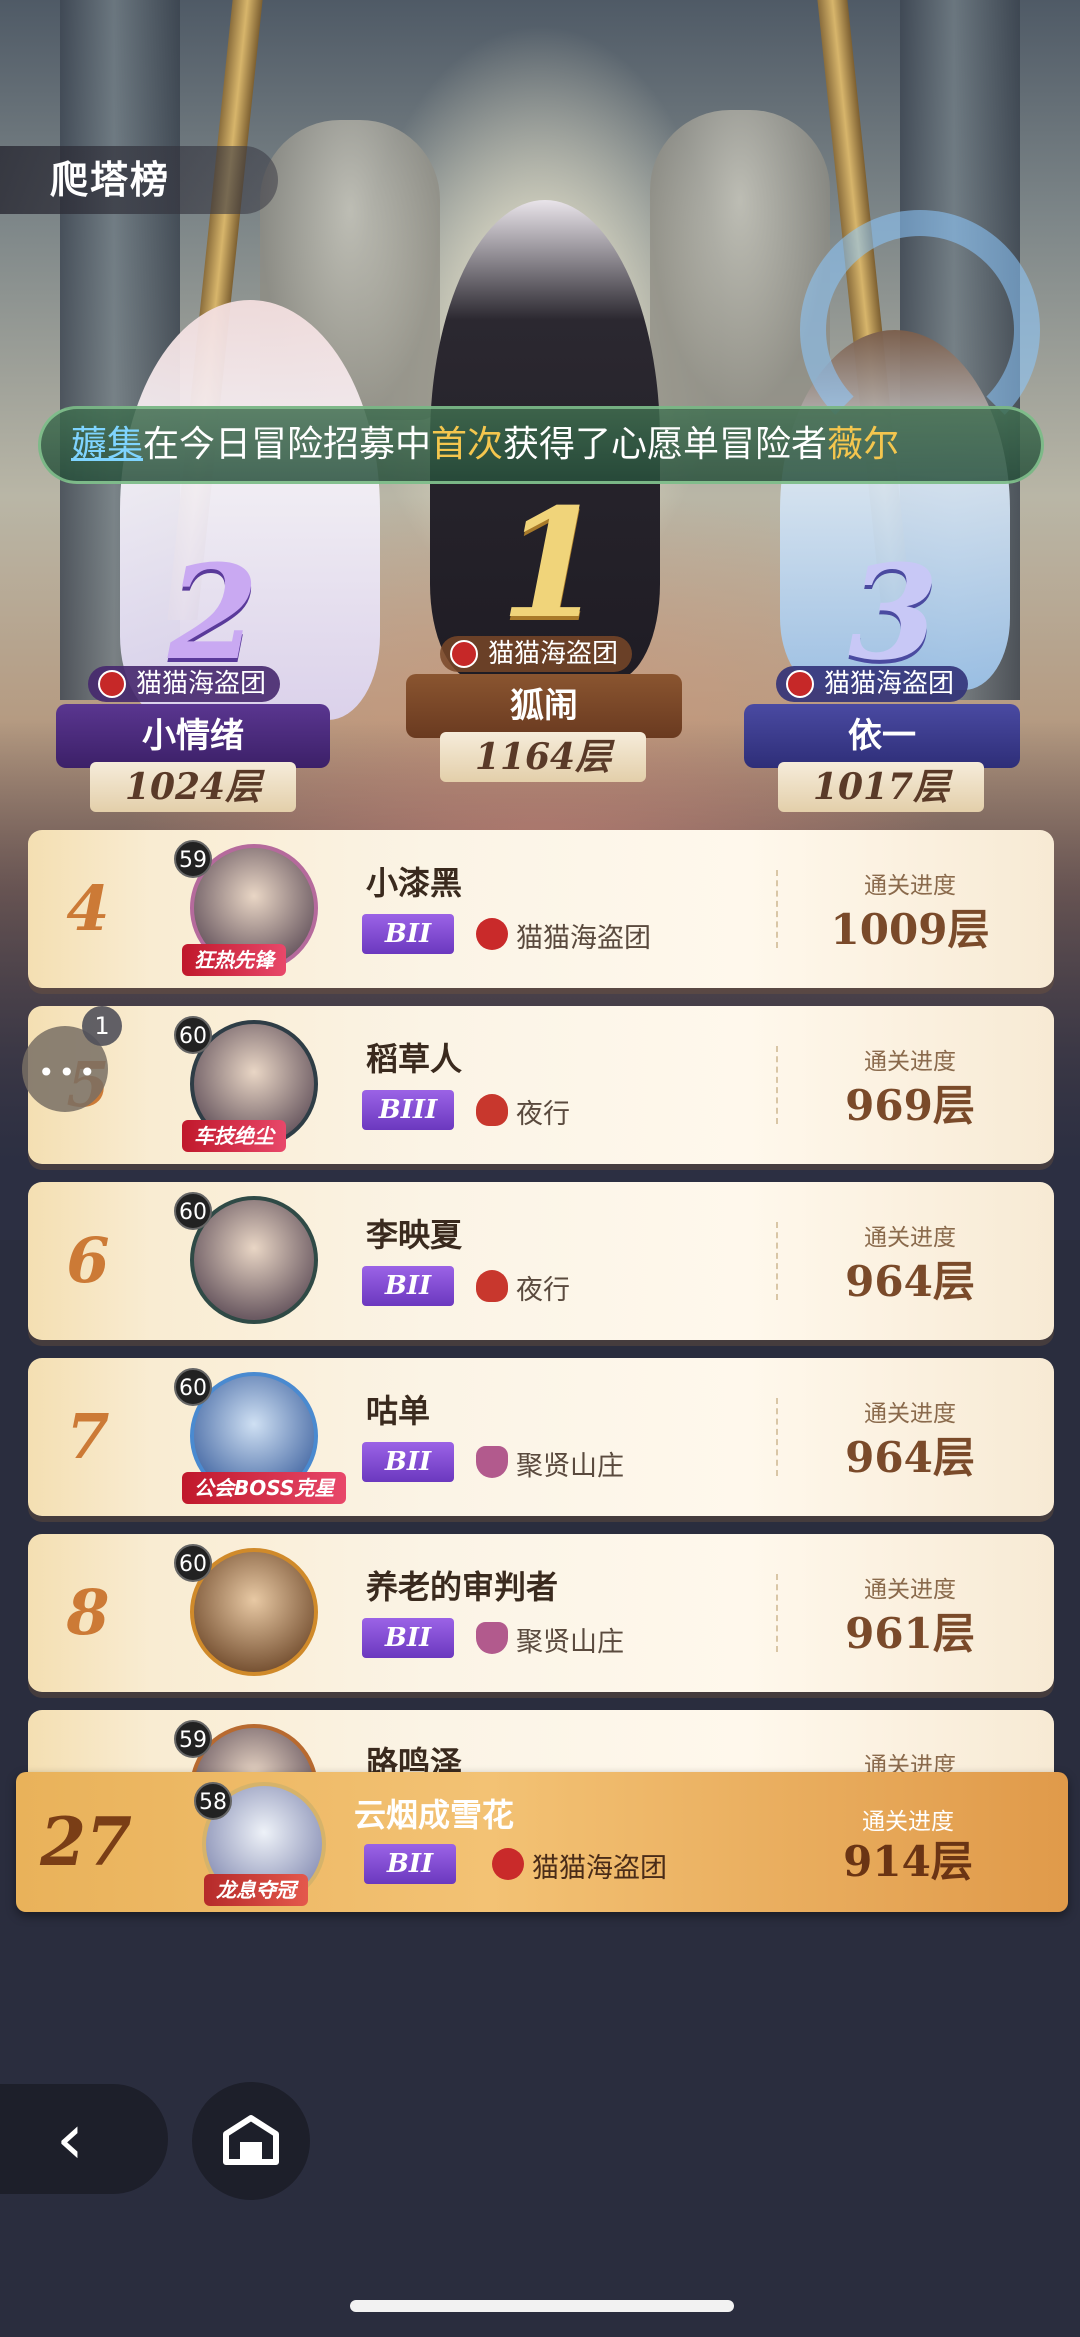 This screenshot has height=2337, width=1080. Describe the element at coordinates (88, 1260) in the screenshot. I see `row-rank: 6` at that location.